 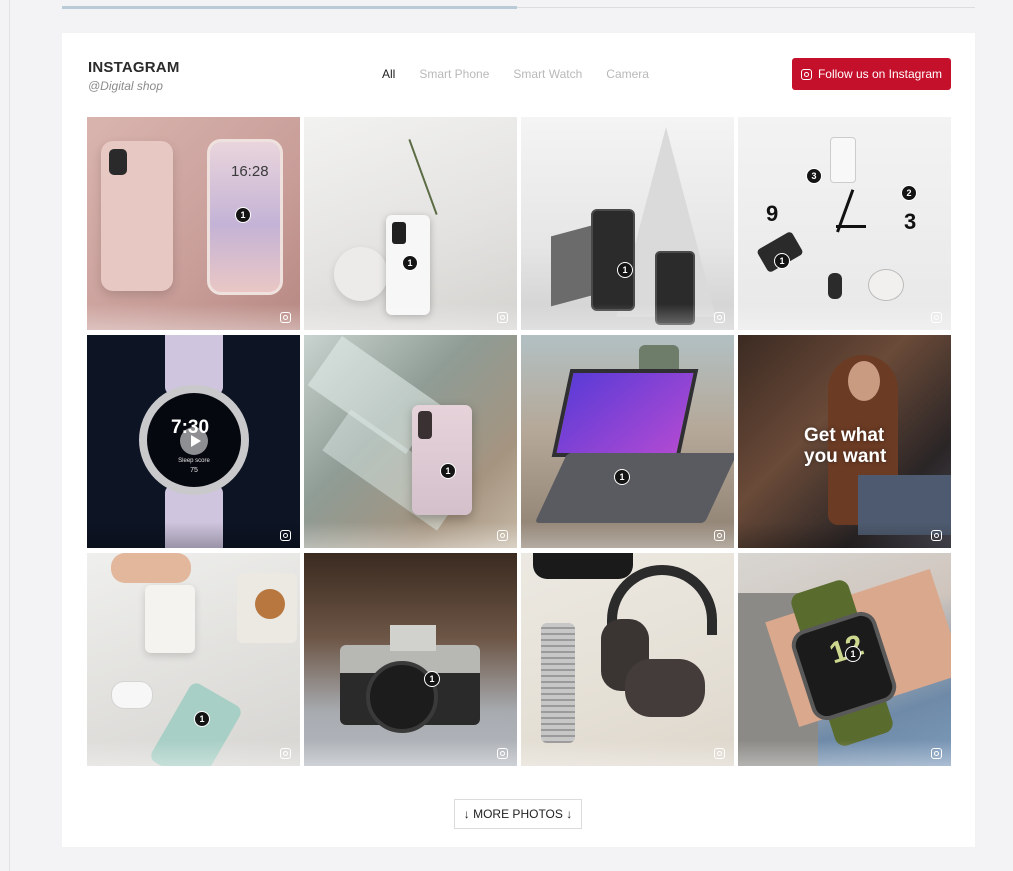 I want to click on widget-title: INSTAGRAM, so click(x=134, y=67).